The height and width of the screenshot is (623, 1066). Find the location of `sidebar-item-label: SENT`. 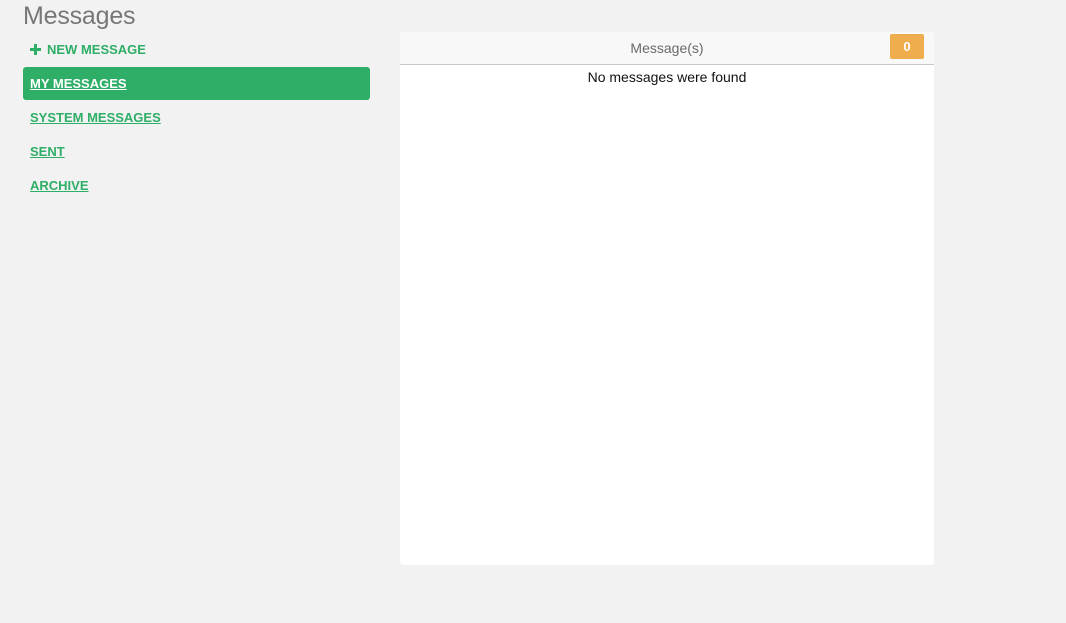

sidebar-item-label: SENT is located at coordinates (47, 151).